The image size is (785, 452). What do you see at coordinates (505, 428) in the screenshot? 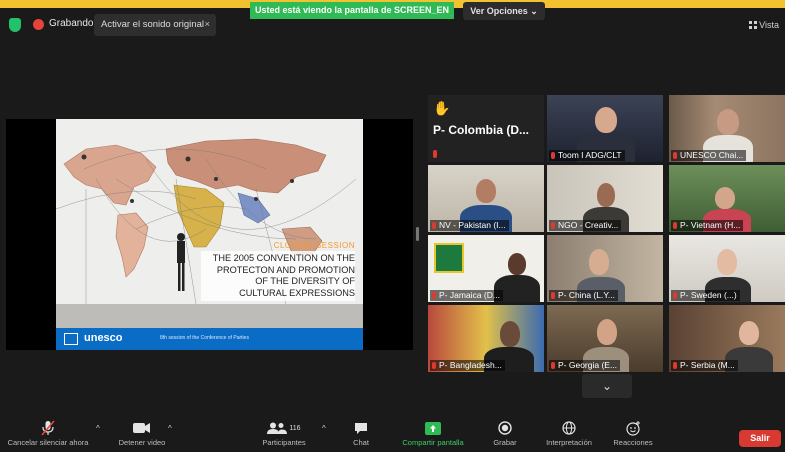
I see `record-icon` at bounding box center [505, 428].